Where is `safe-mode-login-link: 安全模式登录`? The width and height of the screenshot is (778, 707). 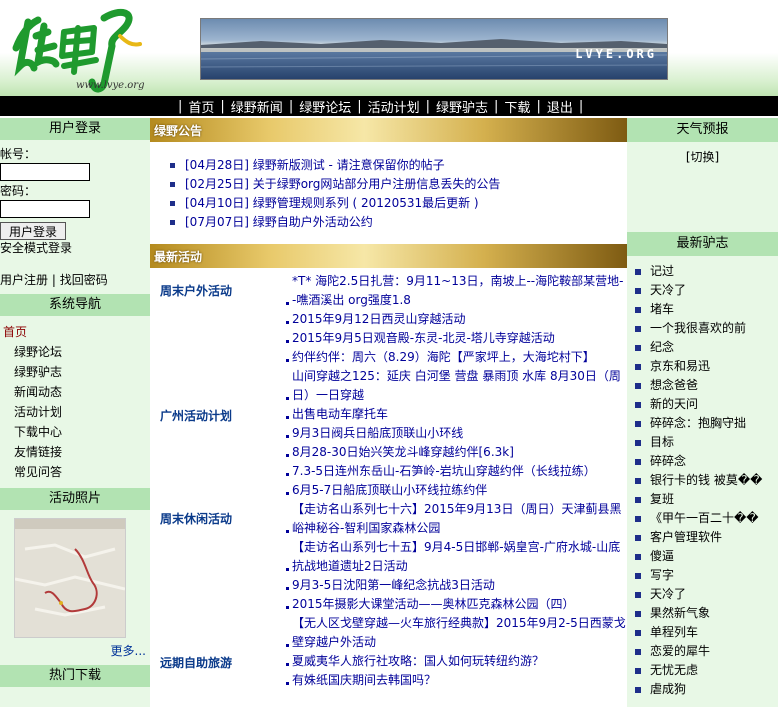 safe-mode-login-link: 安全模式登录 is located at coordinates (75, 248).